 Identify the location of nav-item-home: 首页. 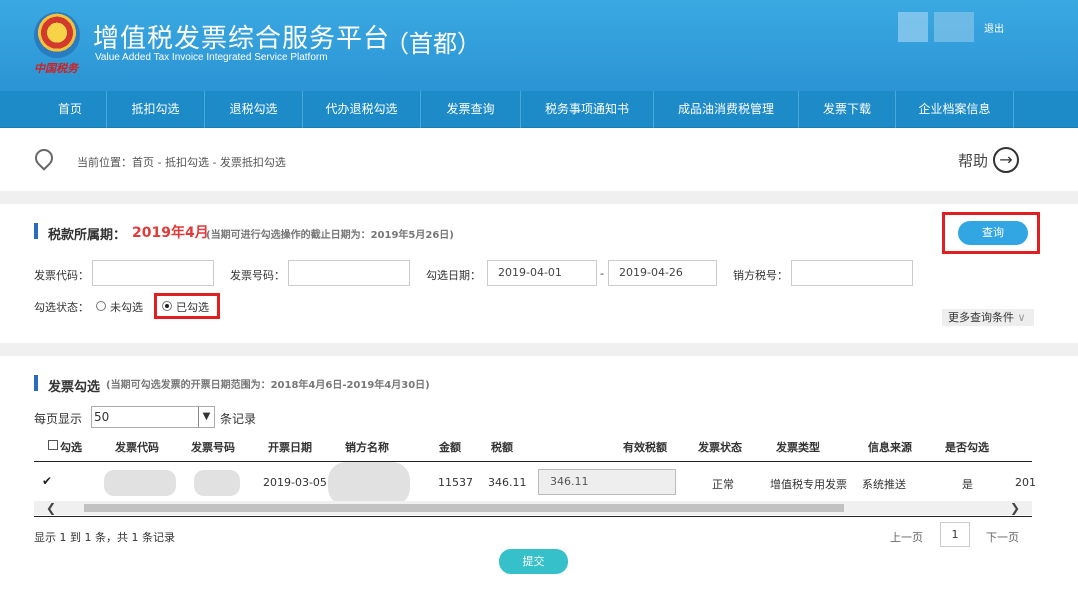
(70, 109).